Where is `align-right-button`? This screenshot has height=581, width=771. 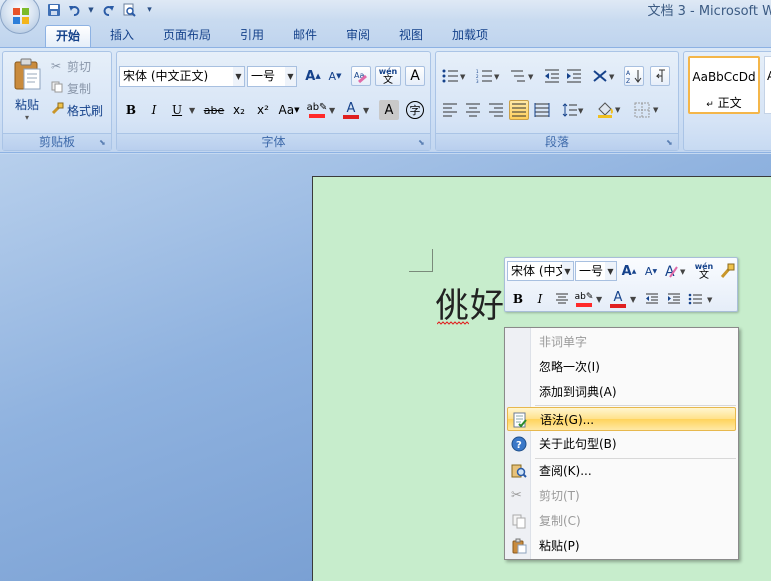 align-right-button is located at coordinates (496, 110).